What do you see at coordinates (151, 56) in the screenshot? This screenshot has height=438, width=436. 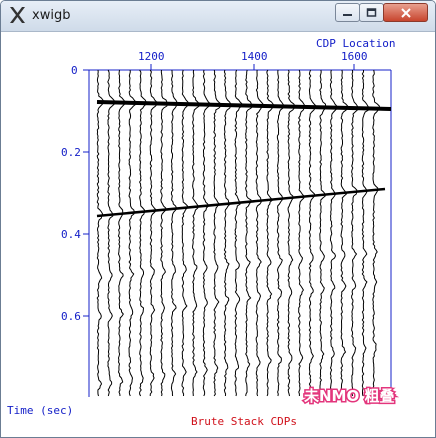 I see `x-tick-1200: 1200` at bounding box center [151, 56].